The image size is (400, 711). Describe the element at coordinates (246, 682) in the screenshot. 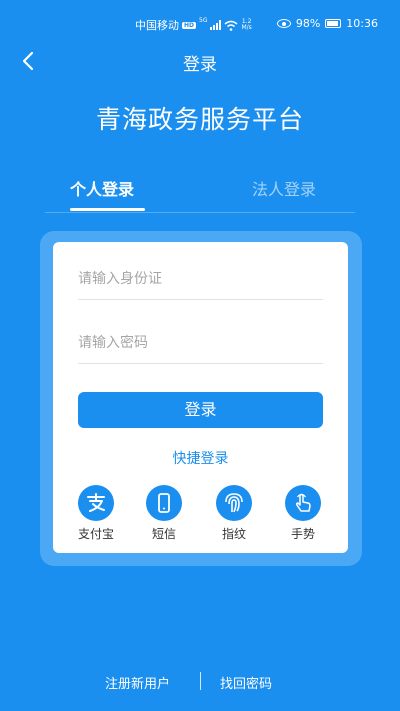

I see `forgot-password-link: 找回密码` at that location.